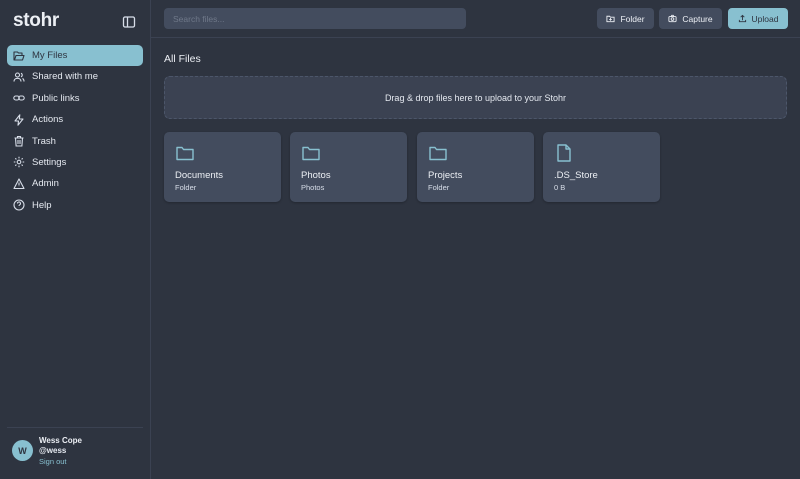 Image resolution: width=800 pixels, height=479 pixels. What do you see at coordinates (313, 187) in the screenshot?
I see `file-meta: Photos` at bounding box center [313, 187].